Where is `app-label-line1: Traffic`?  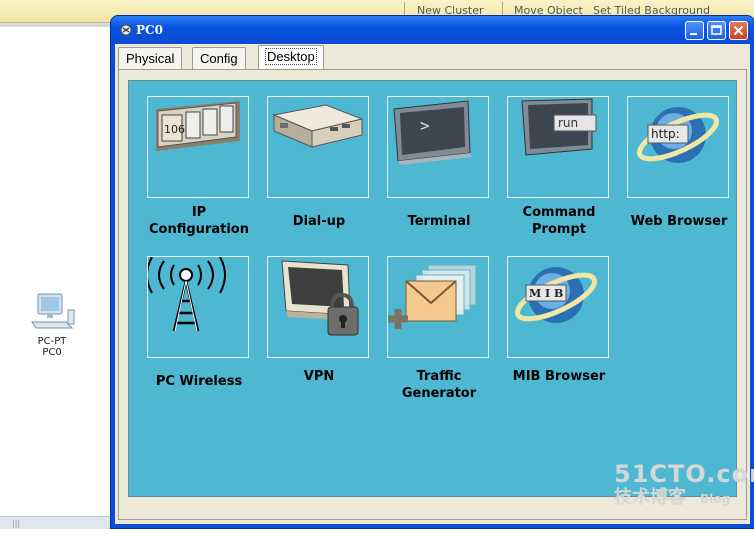
app-label-line1: Traffic is located at coordinates (439, 376).